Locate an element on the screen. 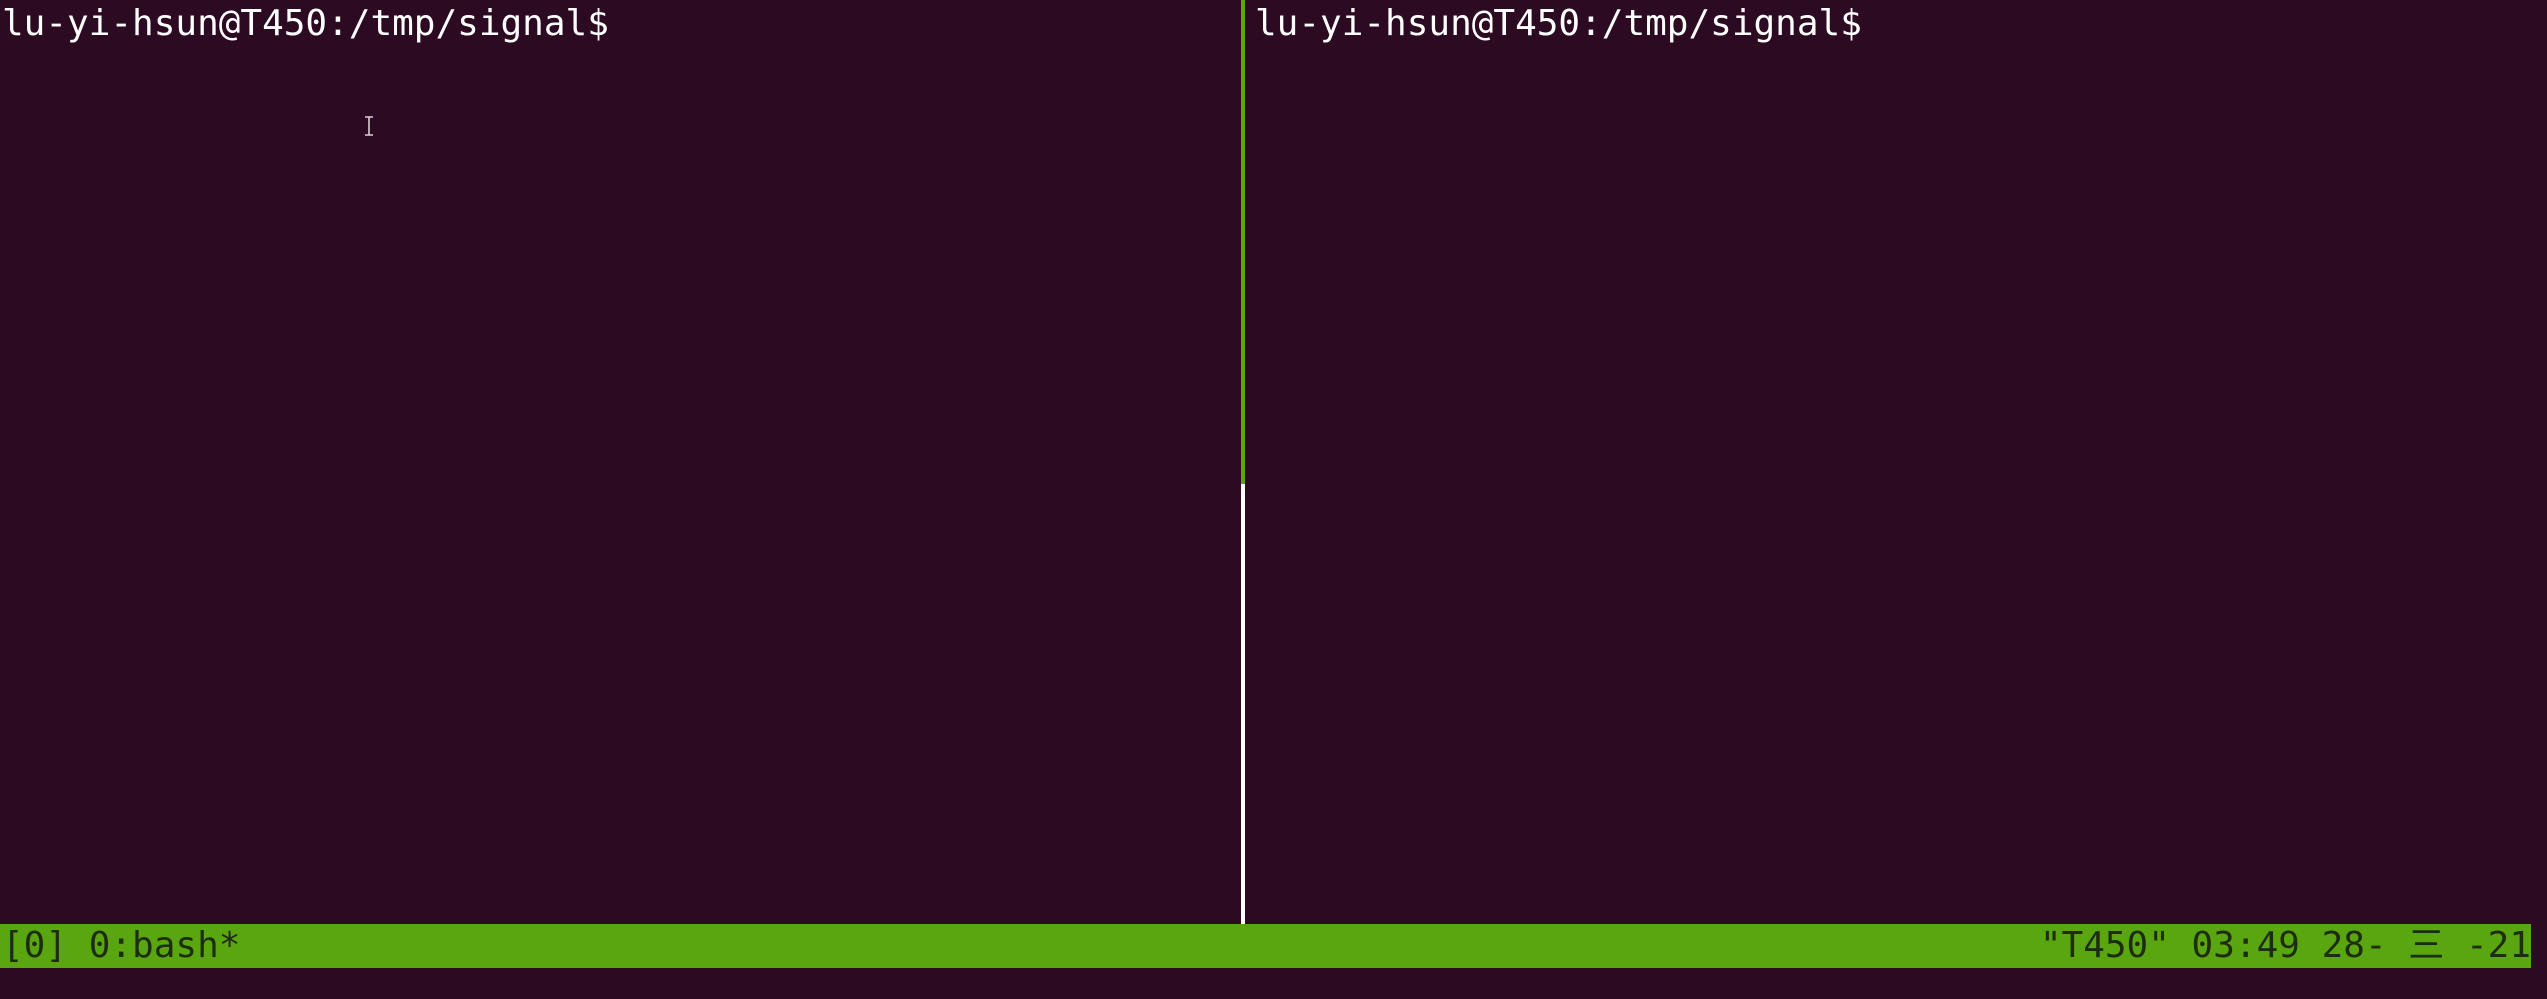 The image size is (2547, 999). bottom-margin is located at coordinates (1273, 983).